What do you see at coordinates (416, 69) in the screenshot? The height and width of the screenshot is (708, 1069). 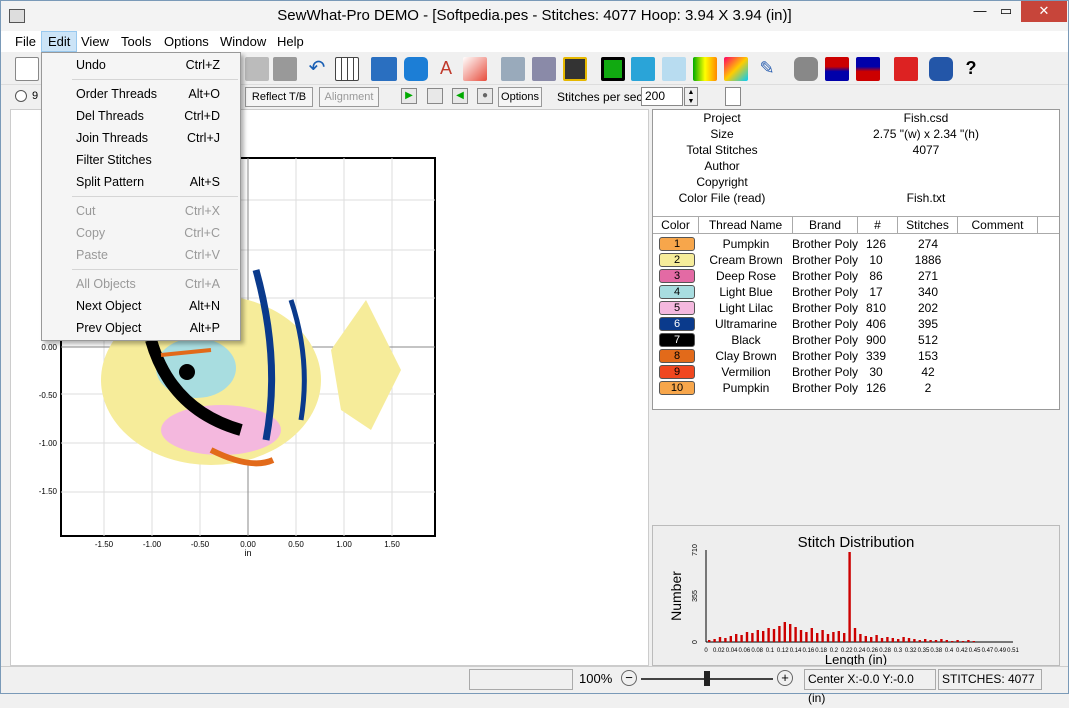 I see `b-icon` at bounding box center [416, 69].